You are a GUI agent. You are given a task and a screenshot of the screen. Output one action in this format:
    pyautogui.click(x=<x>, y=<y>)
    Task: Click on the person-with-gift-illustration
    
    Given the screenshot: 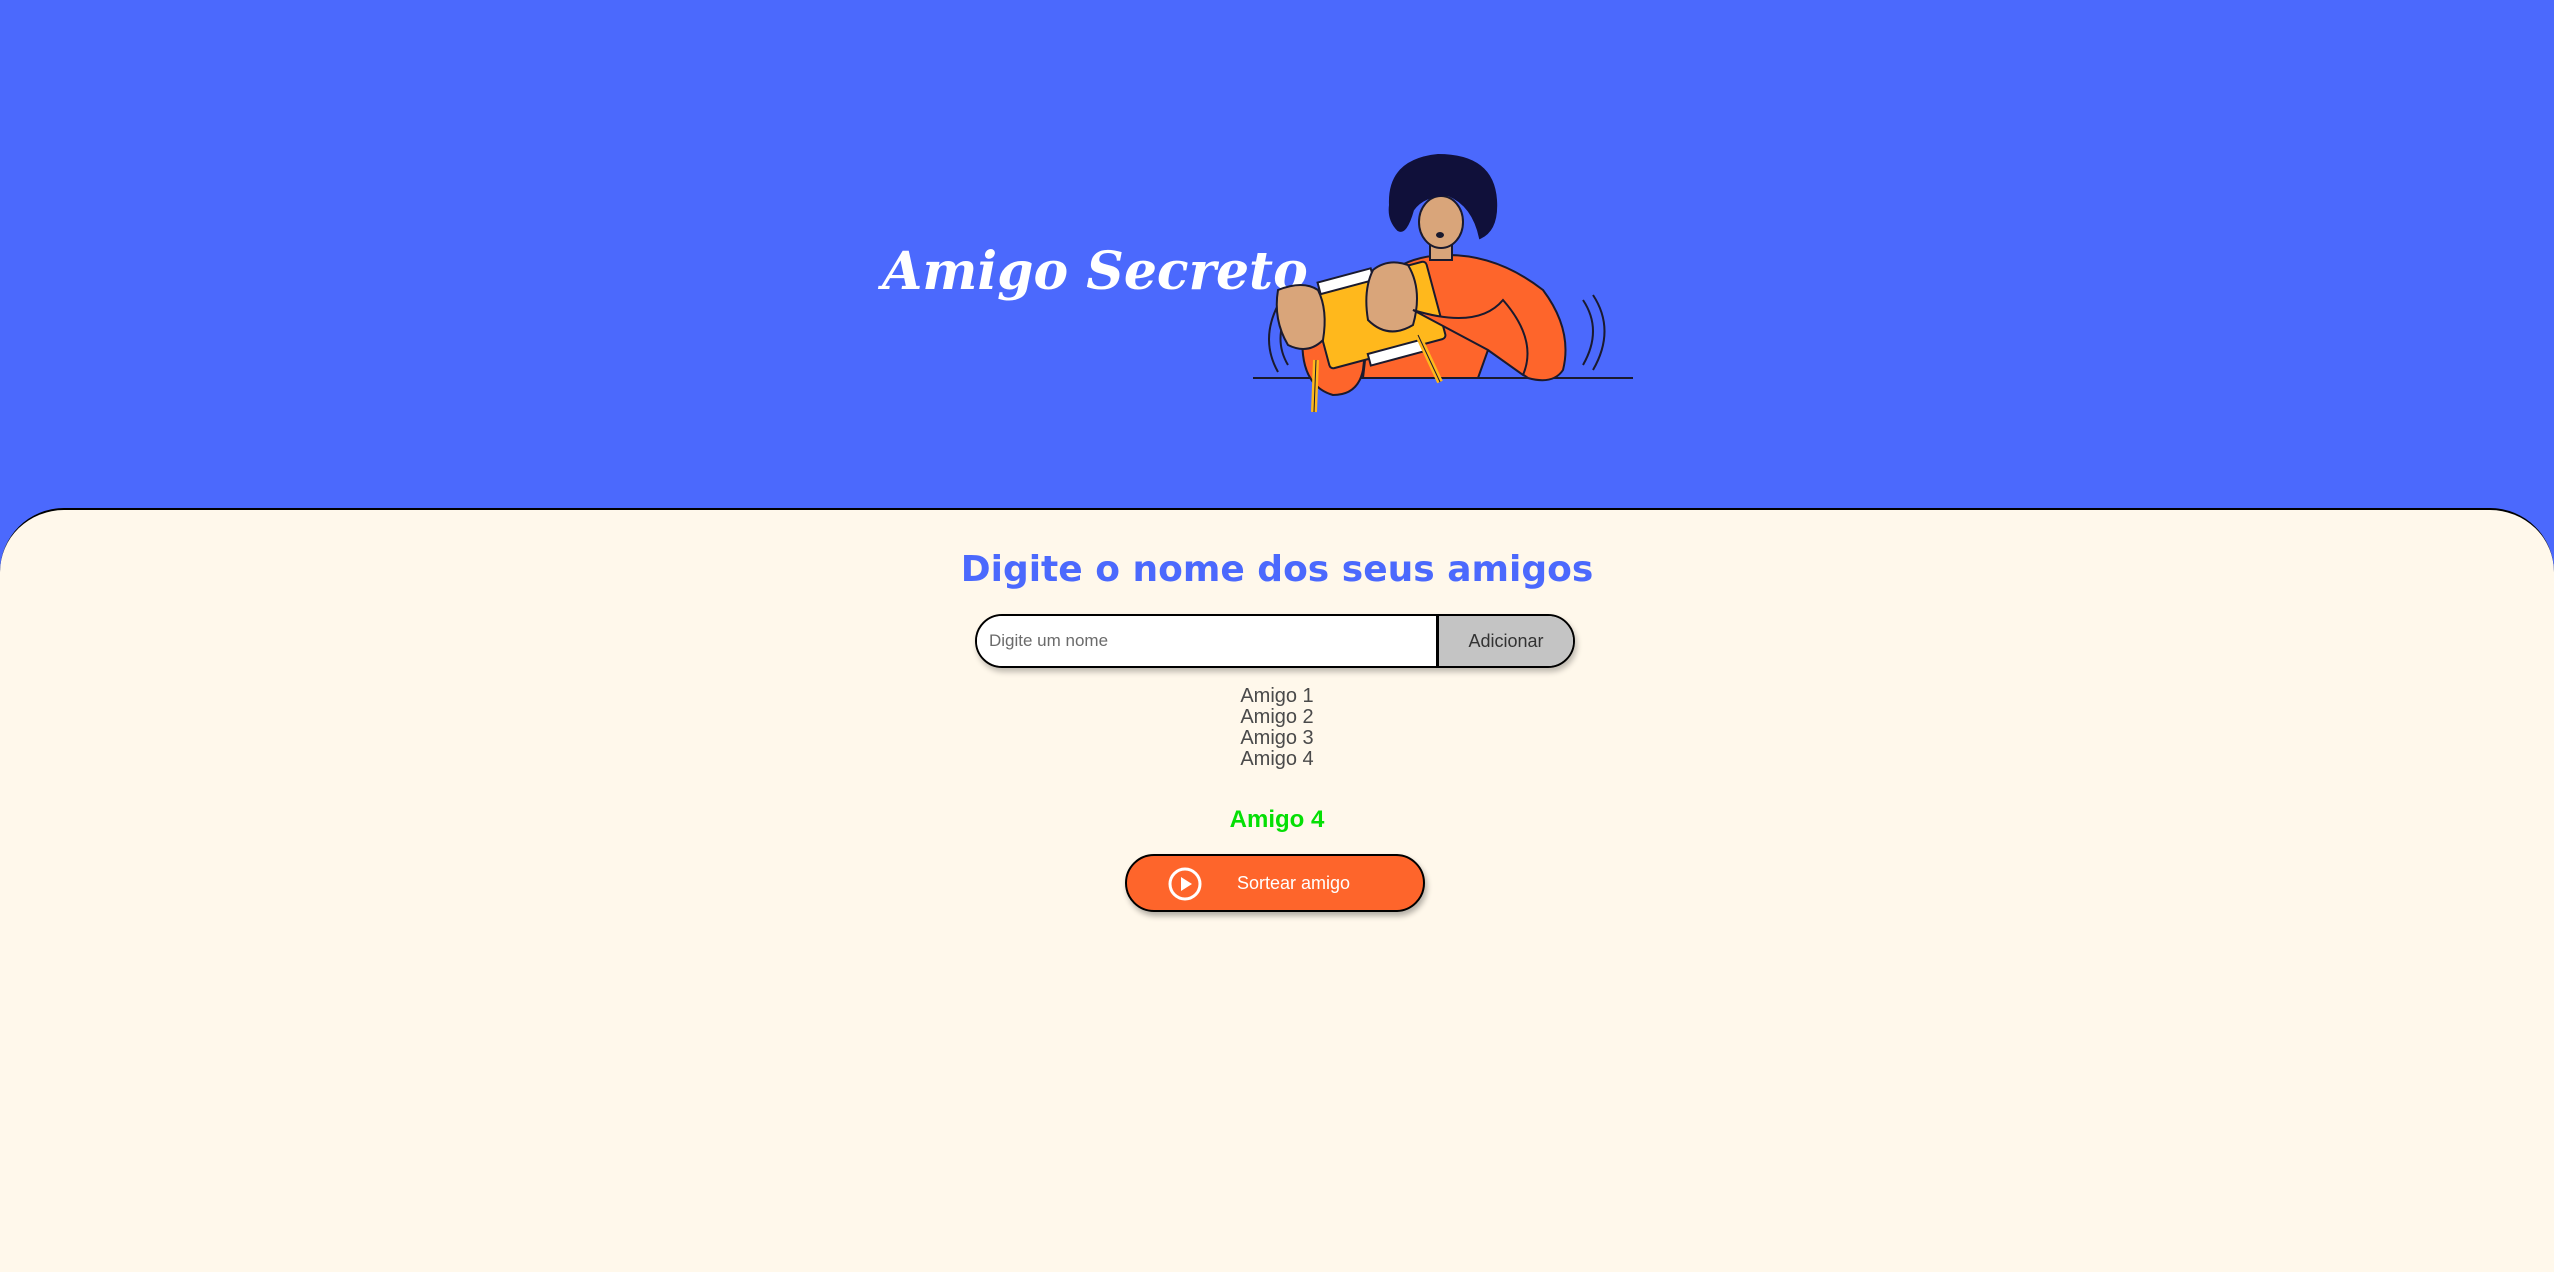 What is the action you would take?
    pyautogui.click(x=1443, y=283)
    